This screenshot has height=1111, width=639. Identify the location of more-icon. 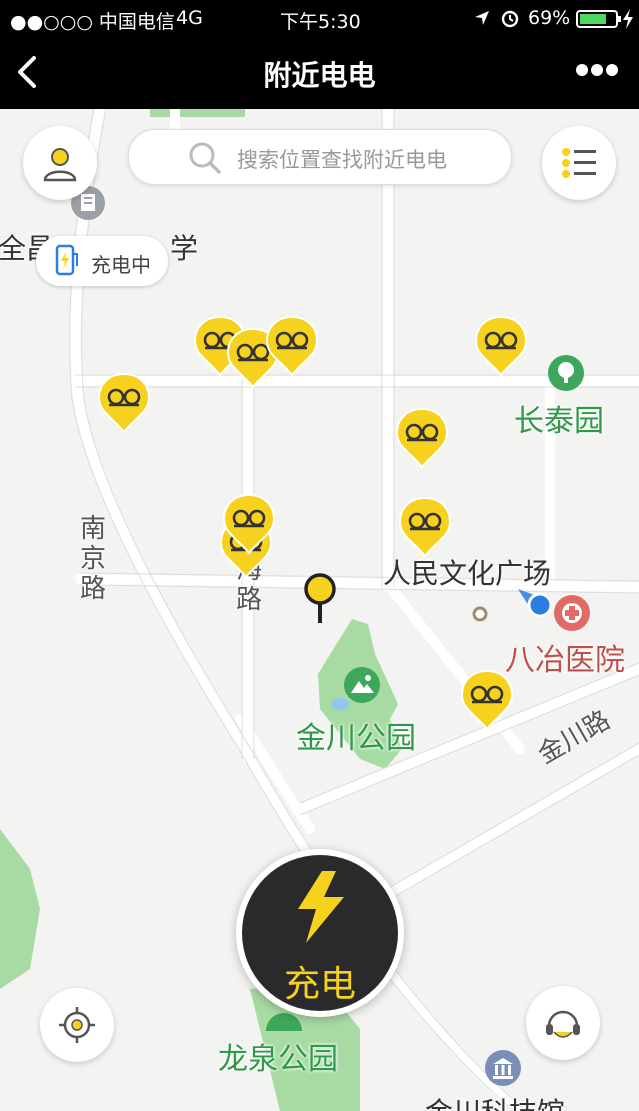
(597, 70).